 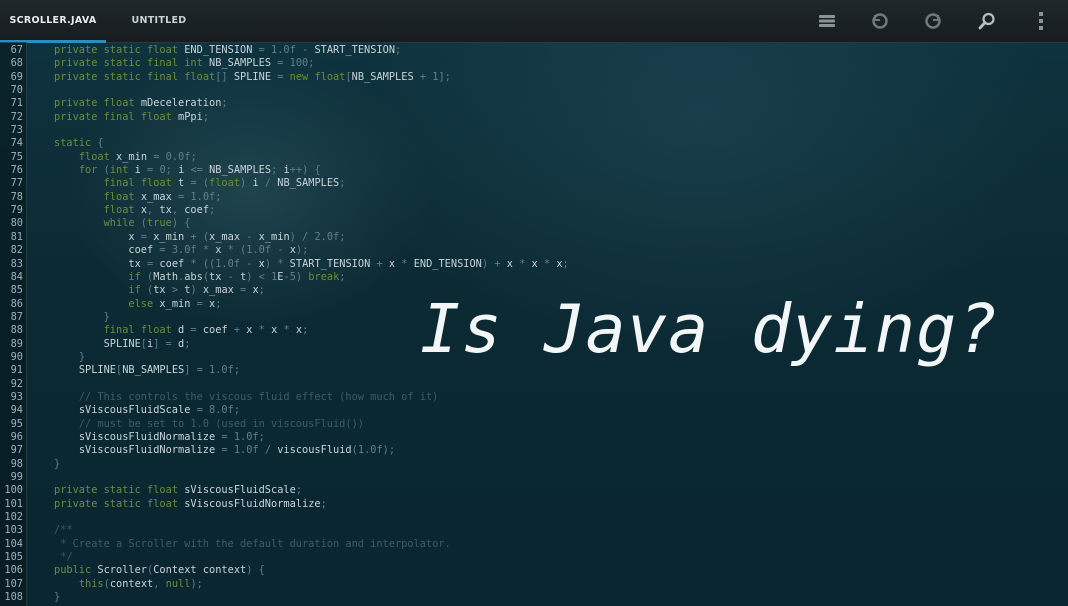 I want to click on line-number: 92, so click(x=16, y=383).